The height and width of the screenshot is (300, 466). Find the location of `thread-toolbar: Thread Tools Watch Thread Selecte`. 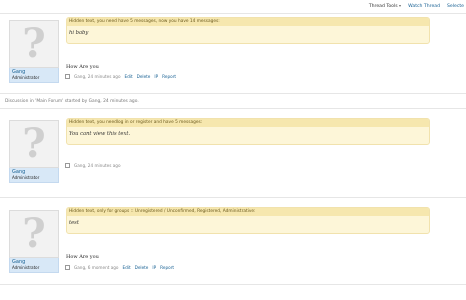

thread-toolbar: Thread Tools Watch Thread Selecte is located at coordinates (417, 7).